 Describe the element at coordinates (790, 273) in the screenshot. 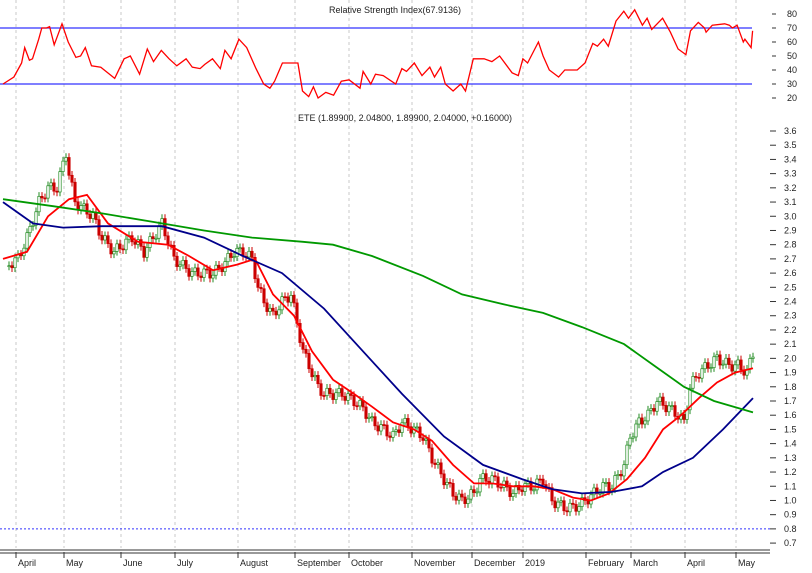

I see `price-y-label: 2.6` at that location.